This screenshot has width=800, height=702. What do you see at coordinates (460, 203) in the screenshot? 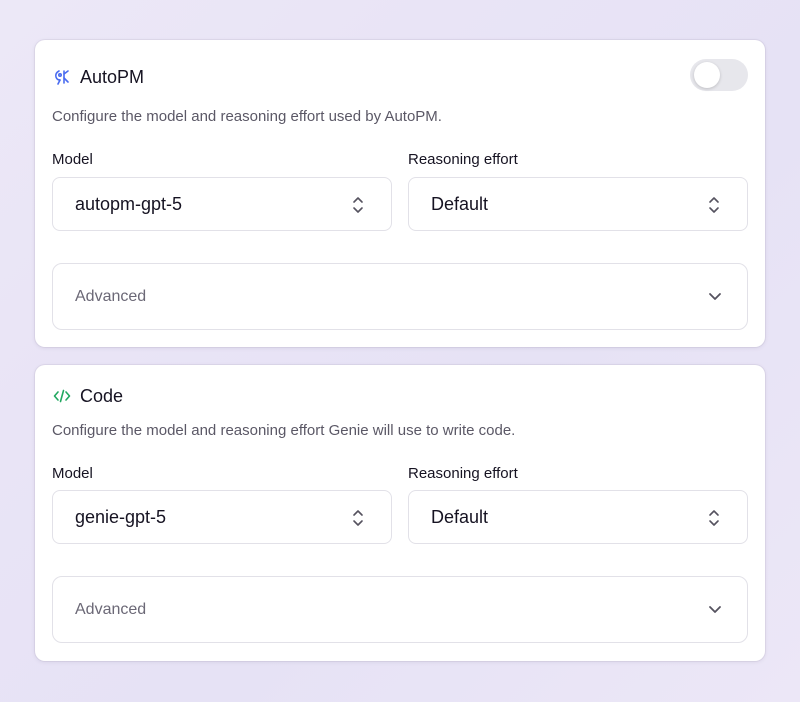
I see `autopm-effort-value: Default` at bounding box center [460, 203].